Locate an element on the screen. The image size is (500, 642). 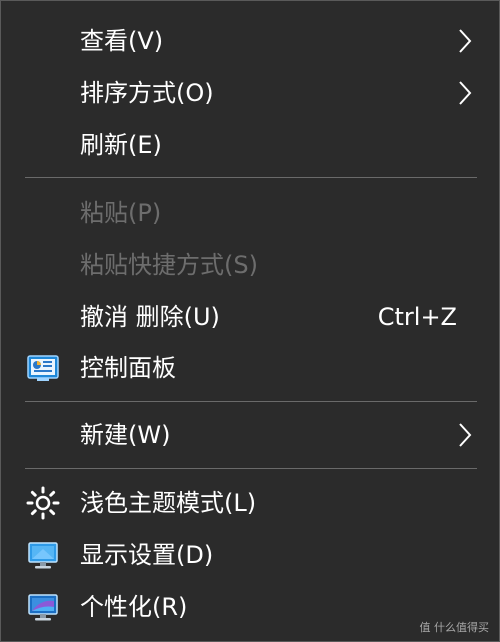
menu-item-paste: 粘贴(P) is located at coordinates (250, 213).